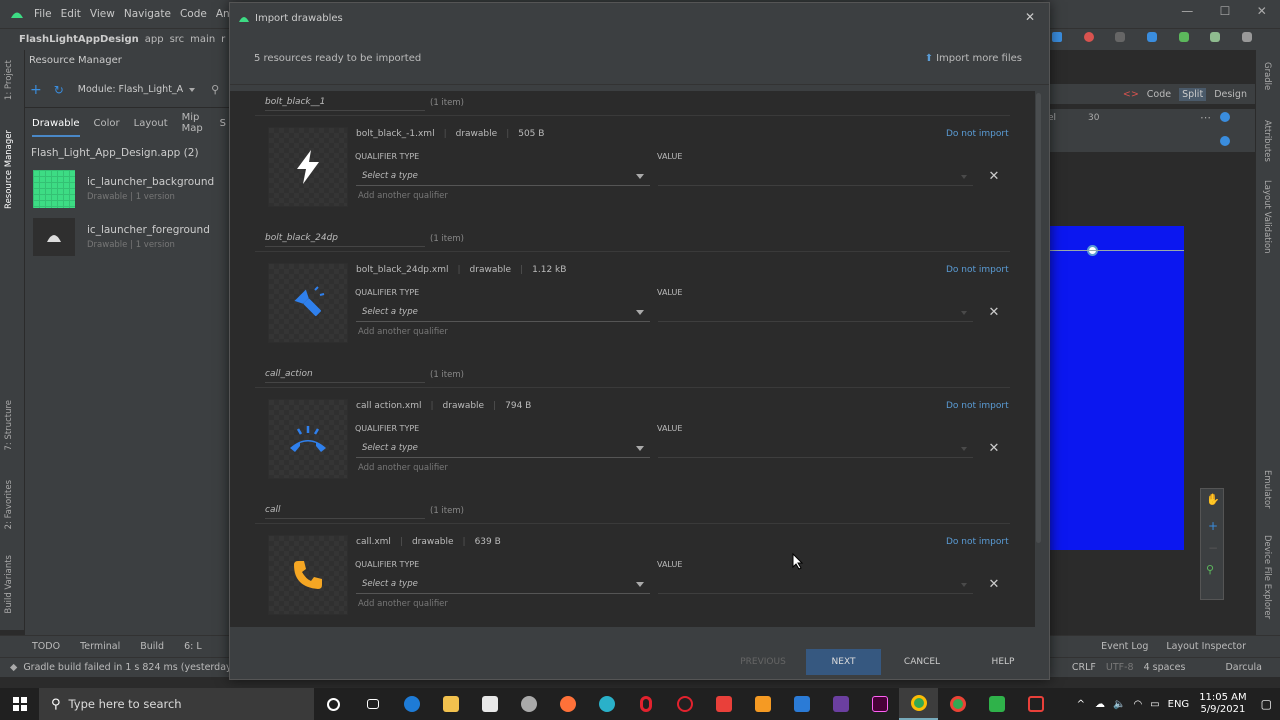  What do you see at coordinates (1225, 141) in the screenshot?
I see `help-icon` at bounding box center [1225, 141].